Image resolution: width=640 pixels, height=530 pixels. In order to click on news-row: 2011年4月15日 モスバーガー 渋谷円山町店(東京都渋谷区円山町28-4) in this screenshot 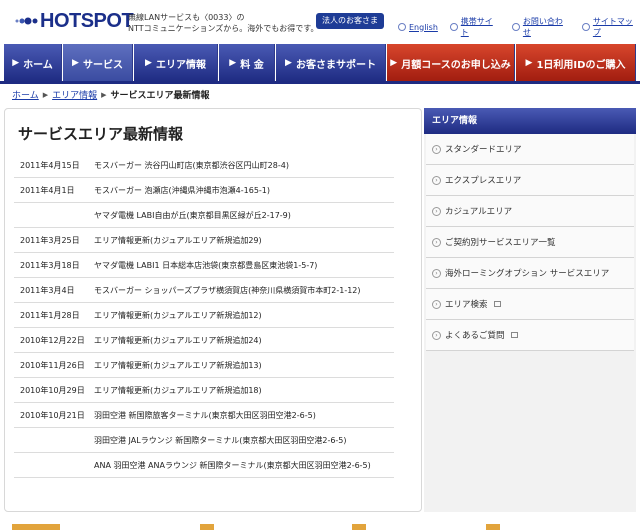, I will do `click(204, 165)`.